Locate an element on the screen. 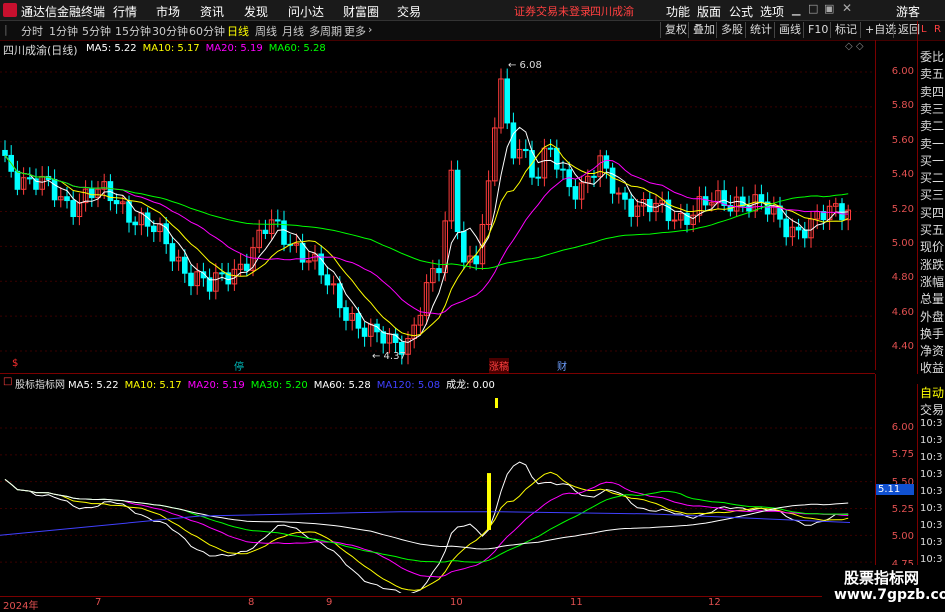 The width and height of the screenshot is (945, 612). sidebar-item: 涨幅 is located at coordinates (932, 281).